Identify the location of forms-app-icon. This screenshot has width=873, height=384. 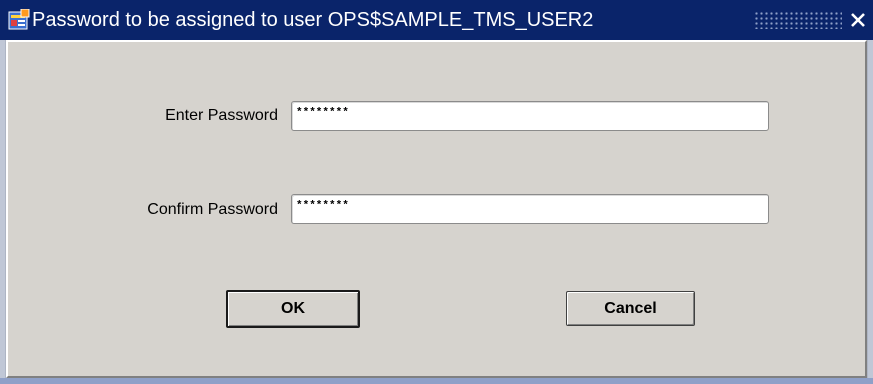
(19, 19).